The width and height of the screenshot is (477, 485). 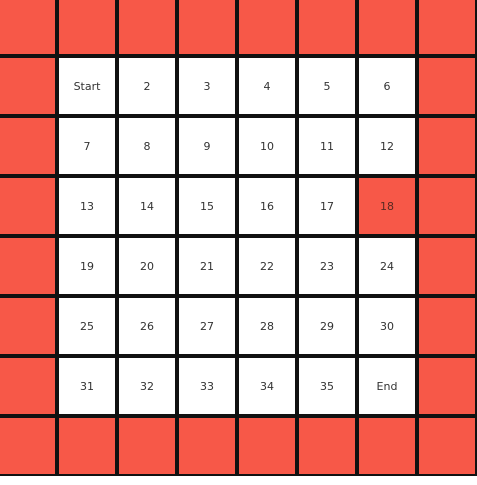 I want to click on board-cell: 29, so click(x=327, y=326).